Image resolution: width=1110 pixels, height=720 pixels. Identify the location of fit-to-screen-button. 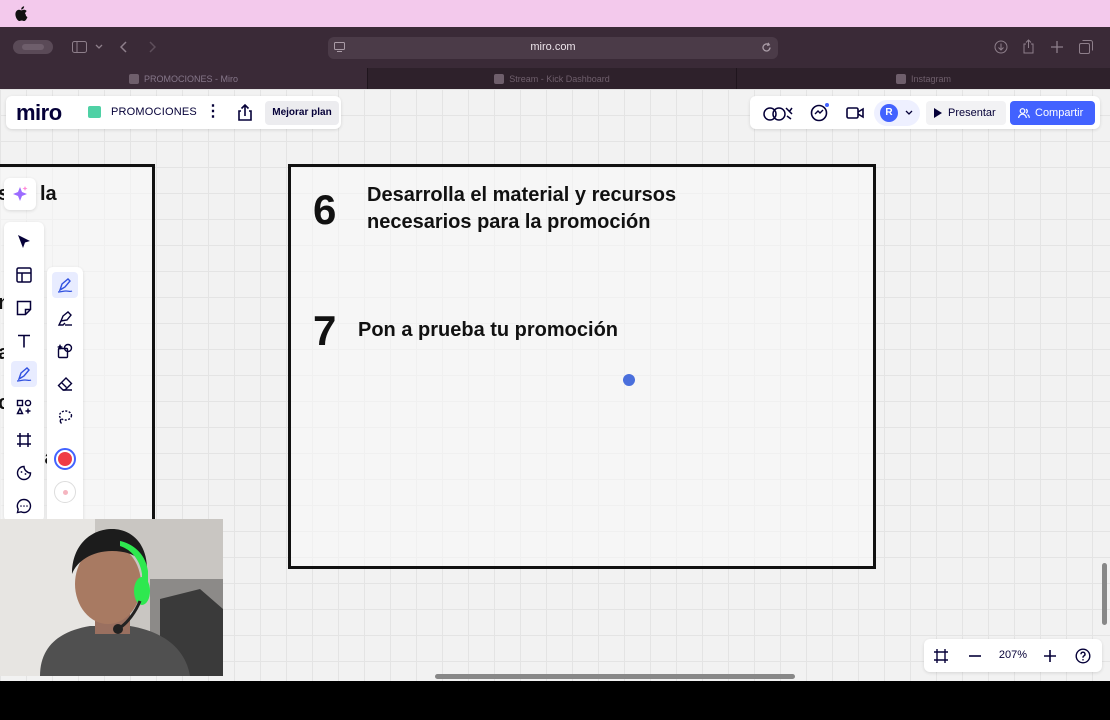
(941, 656).